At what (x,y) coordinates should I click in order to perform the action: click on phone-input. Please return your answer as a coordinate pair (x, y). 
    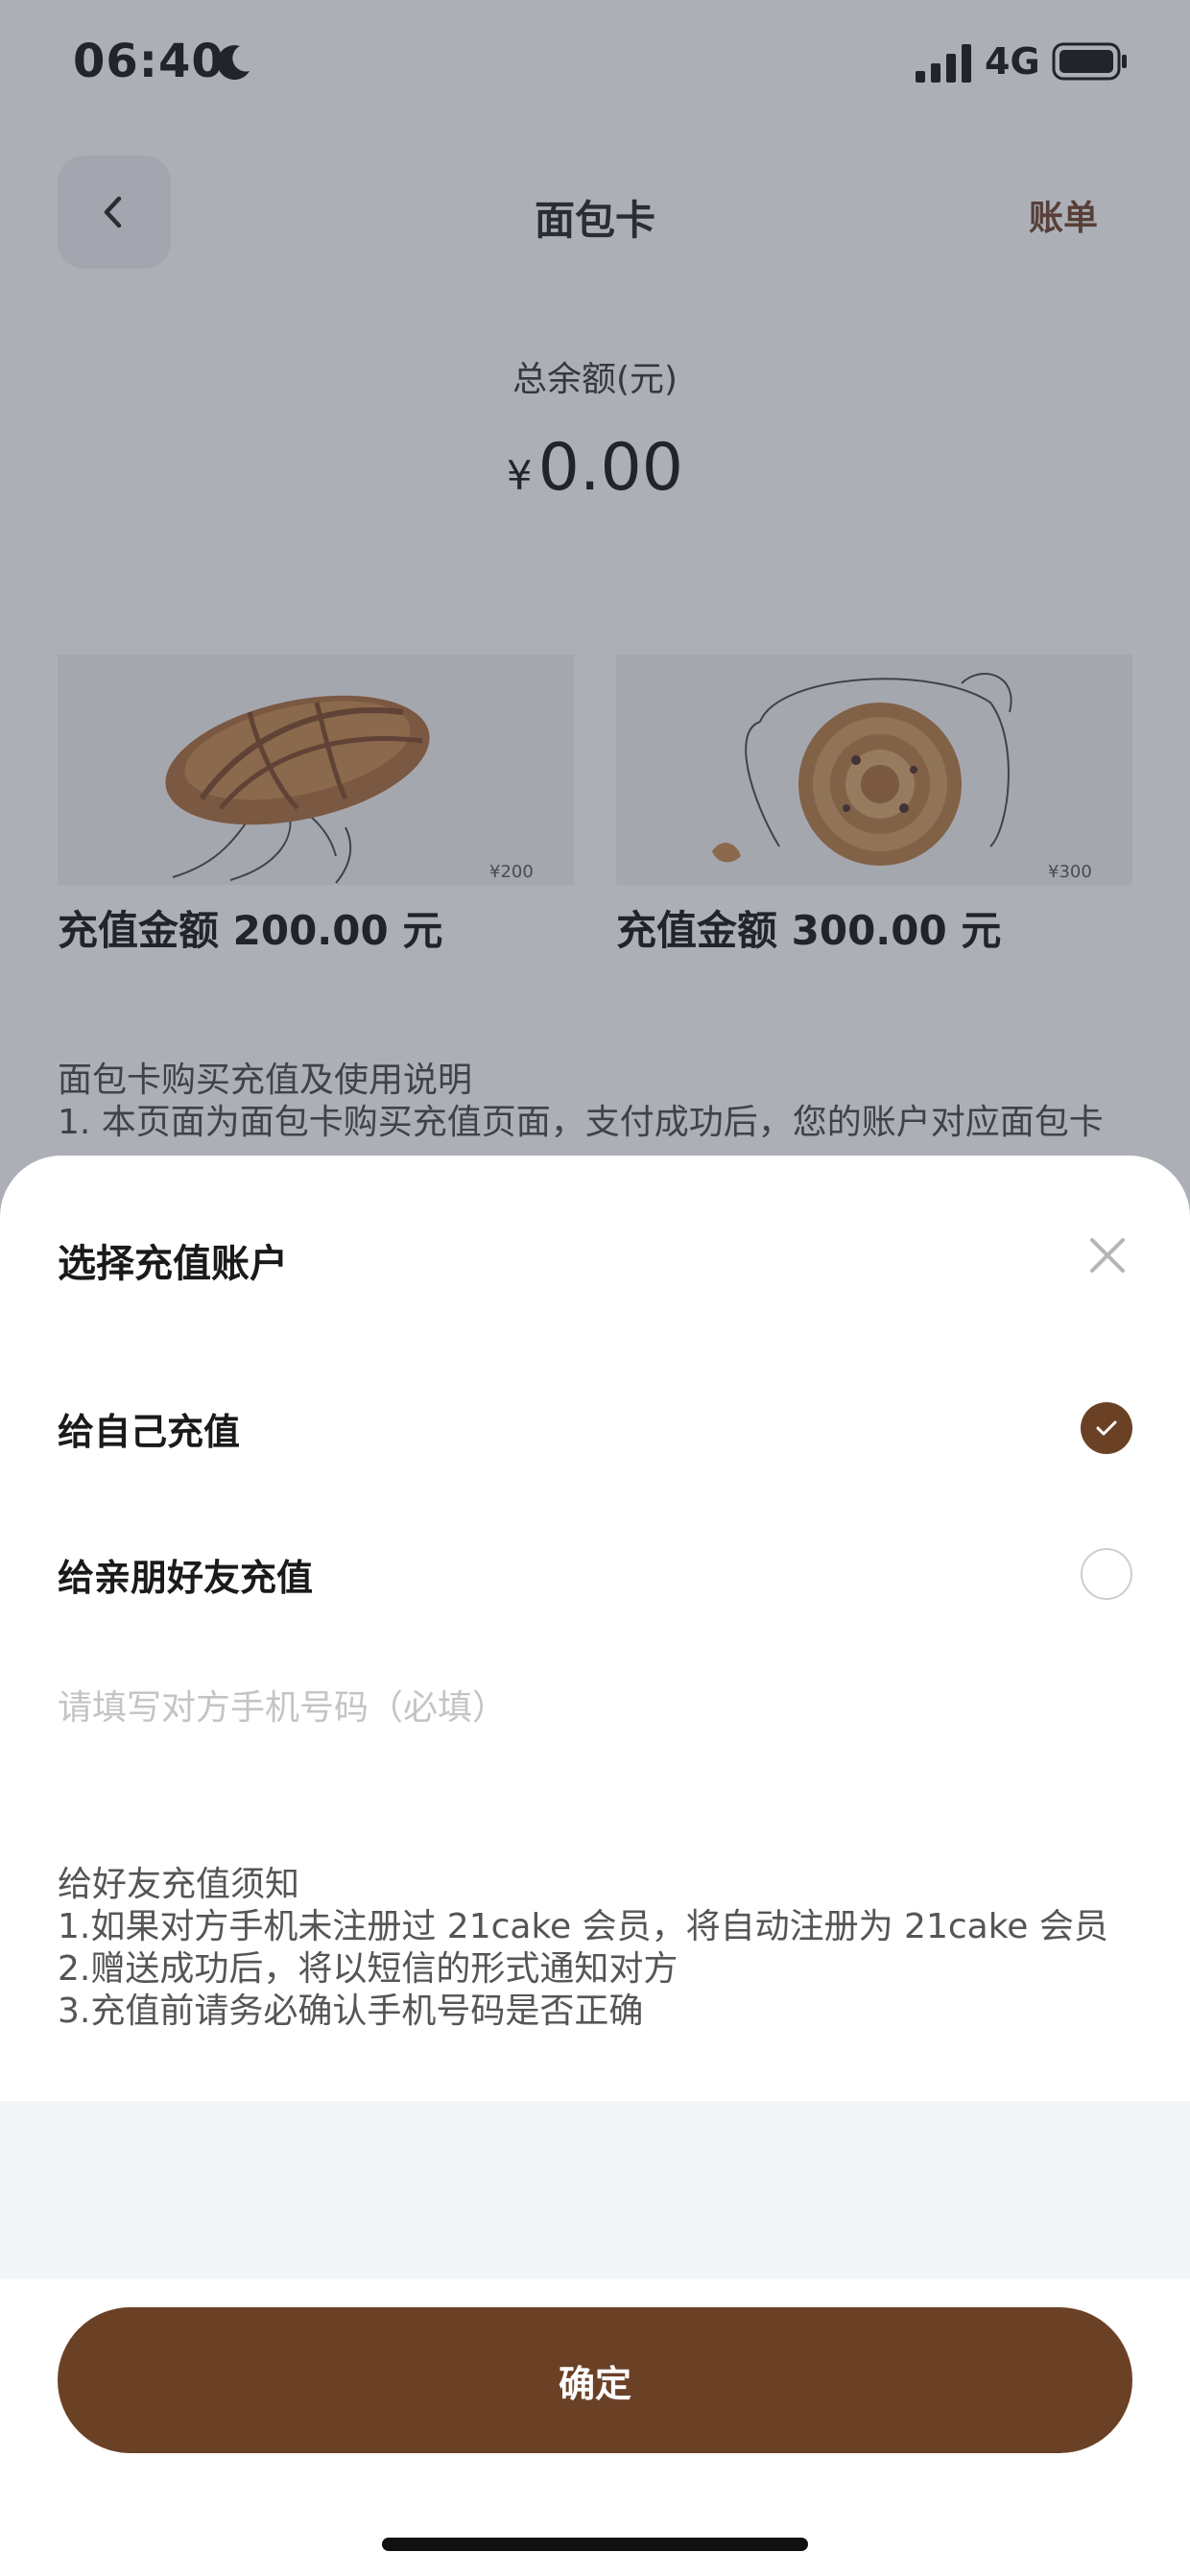
    Looking at the image, I should click on (595, 1707).